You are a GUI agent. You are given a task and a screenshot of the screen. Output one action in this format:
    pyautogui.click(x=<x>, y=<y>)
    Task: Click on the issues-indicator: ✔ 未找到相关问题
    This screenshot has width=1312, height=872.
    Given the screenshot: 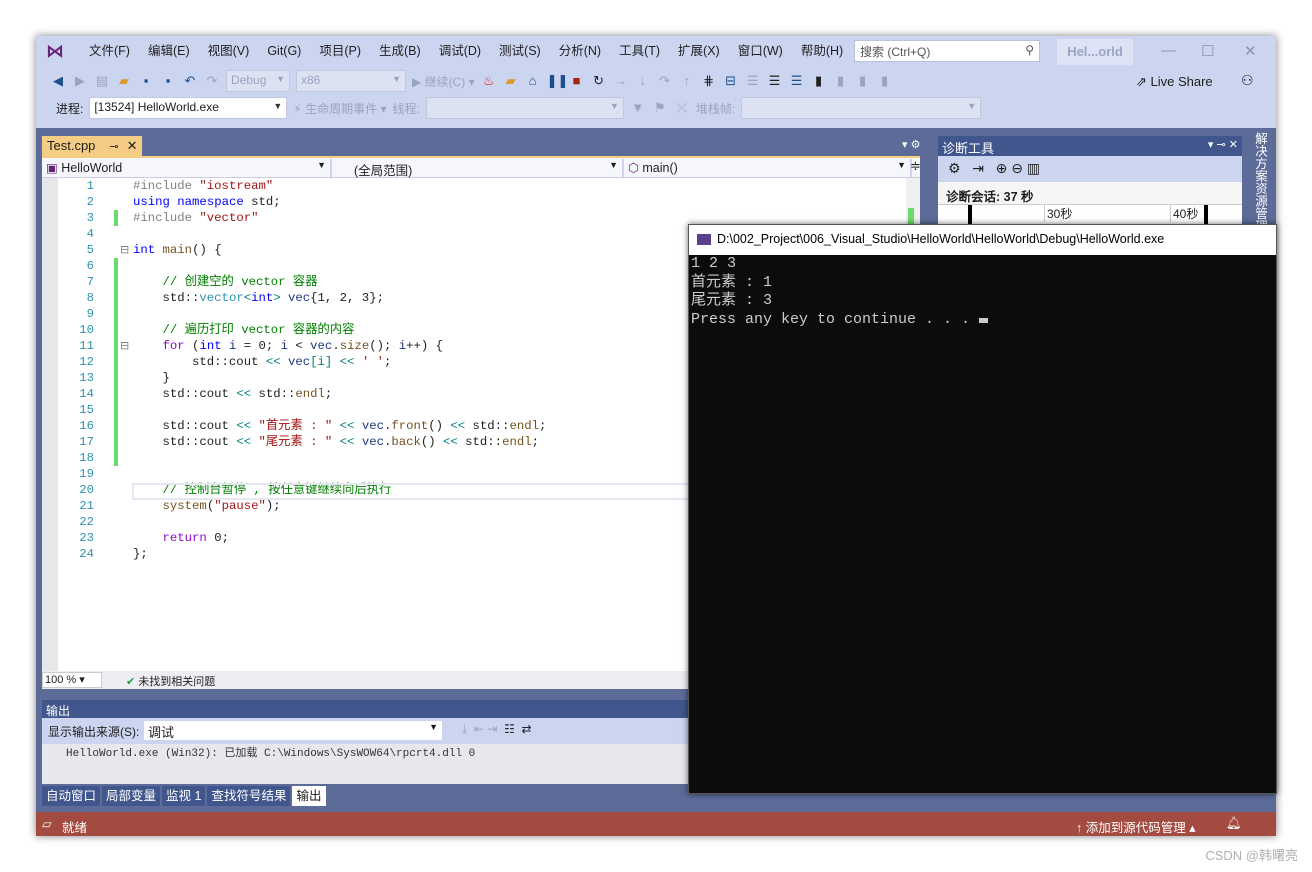 What is the action you would take?
    pyautogui.click(x=170, y=681)
    